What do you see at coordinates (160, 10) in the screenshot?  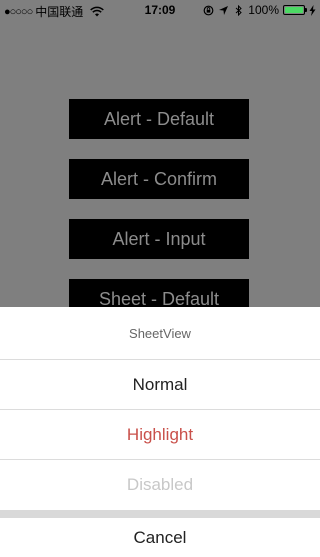 I see `status-bar: ●○○○○ 中国联通 17:09 100%` at bounding box center [160, 10].